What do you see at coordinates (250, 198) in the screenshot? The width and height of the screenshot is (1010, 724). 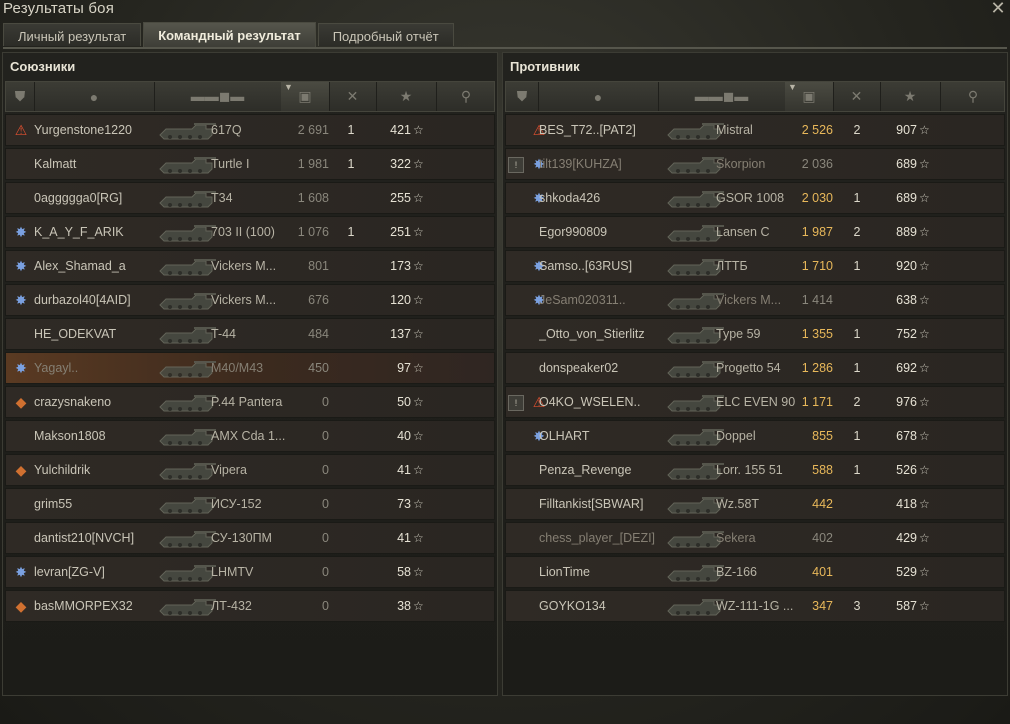 I see `table-row: 0aggggga0[RG] T34 1 608 255 ☆` at bounding box center [250, 198].